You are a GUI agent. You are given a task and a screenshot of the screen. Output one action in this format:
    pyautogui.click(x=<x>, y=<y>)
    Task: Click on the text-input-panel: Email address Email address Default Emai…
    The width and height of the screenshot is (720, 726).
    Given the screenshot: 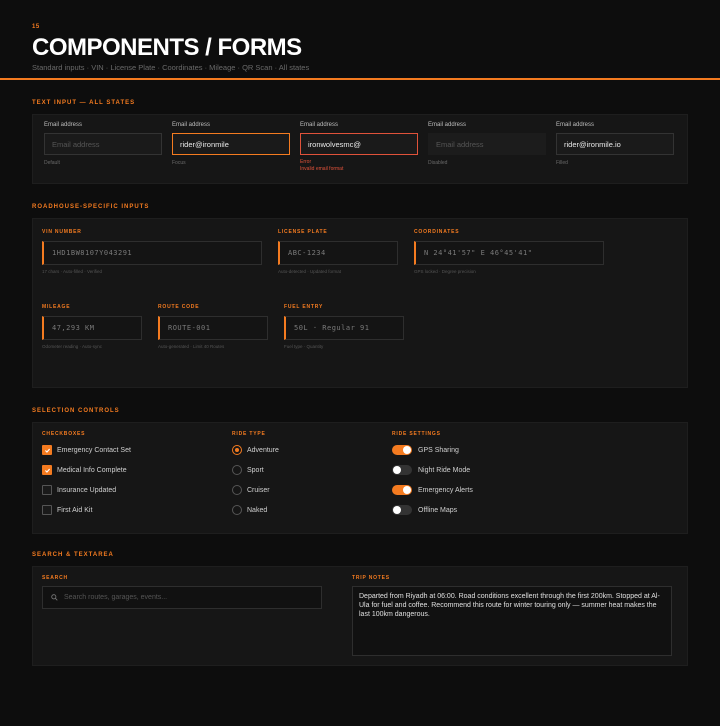 What is the action you would take?
    pyautogui.click(x=360, y=149)
    